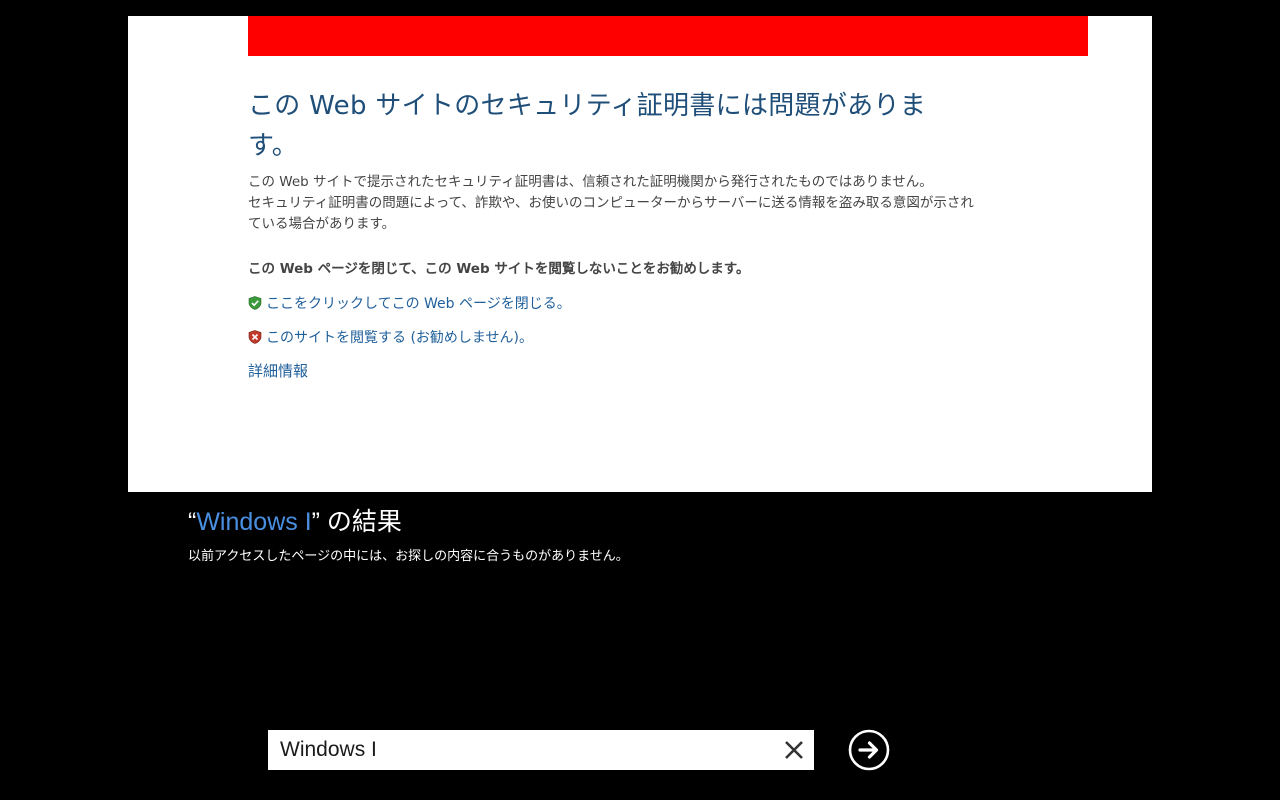 This screenshot has height=800, width=1280. Describe the element at coordinates (613, 303) in the screenshot. I see `close-page-link: ここをクリックしてこの Web ページを閉じる。` at that location.